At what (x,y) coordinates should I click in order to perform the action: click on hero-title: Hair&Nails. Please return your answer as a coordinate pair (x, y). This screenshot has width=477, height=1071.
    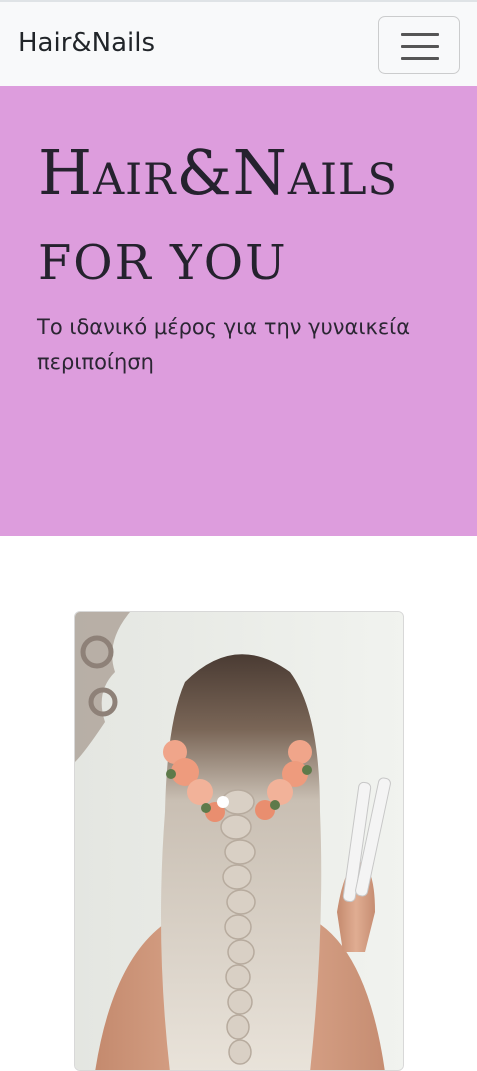
    Looking at the image, I should click on (218, 172).